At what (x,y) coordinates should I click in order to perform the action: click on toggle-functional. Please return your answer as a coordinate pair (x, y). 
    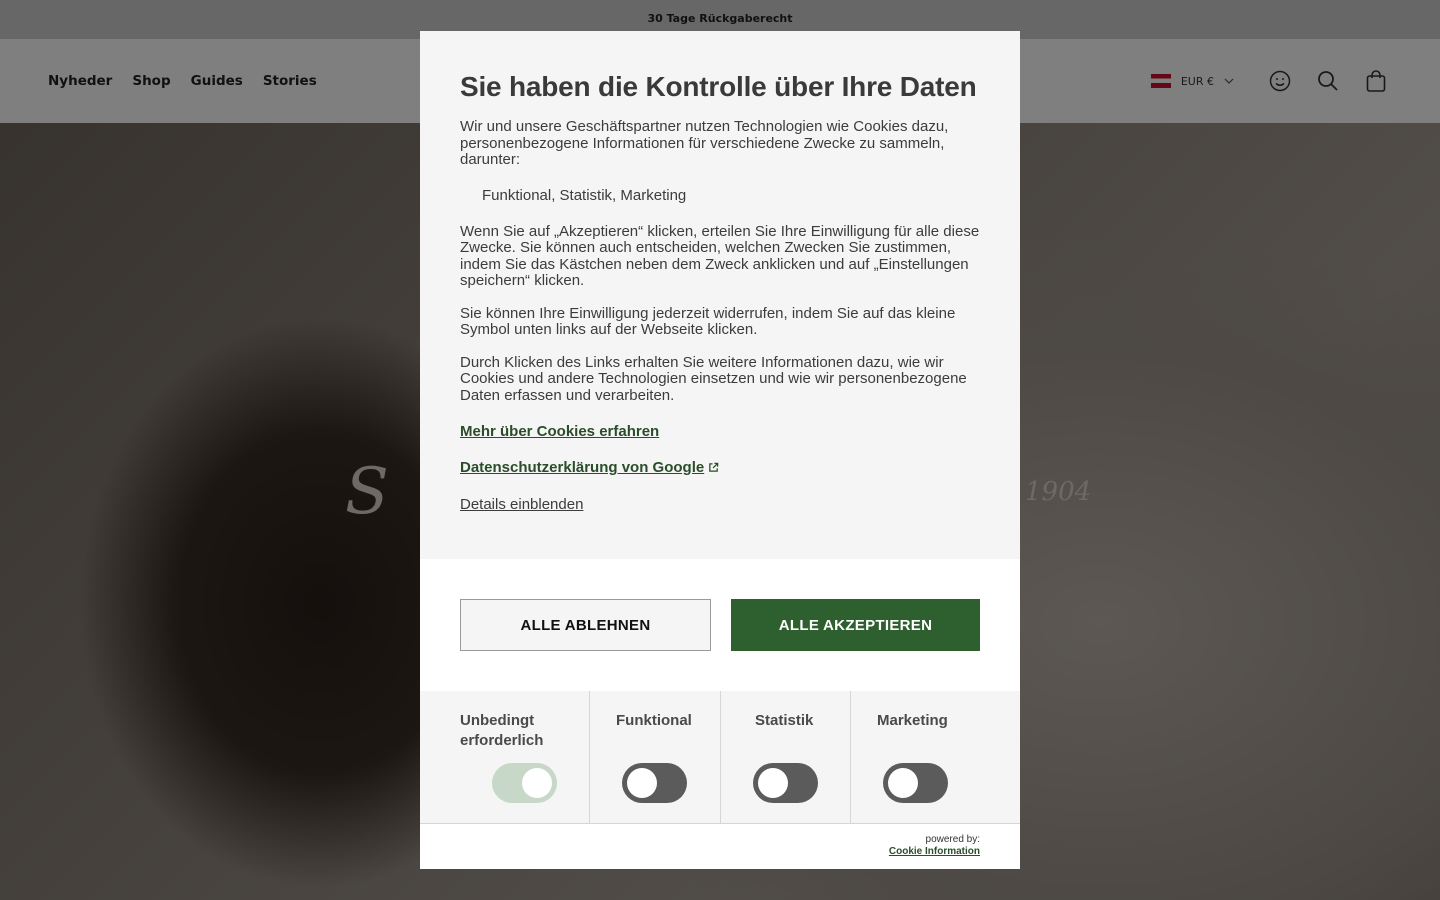
    Looking at the image, I should click on (654, 783).